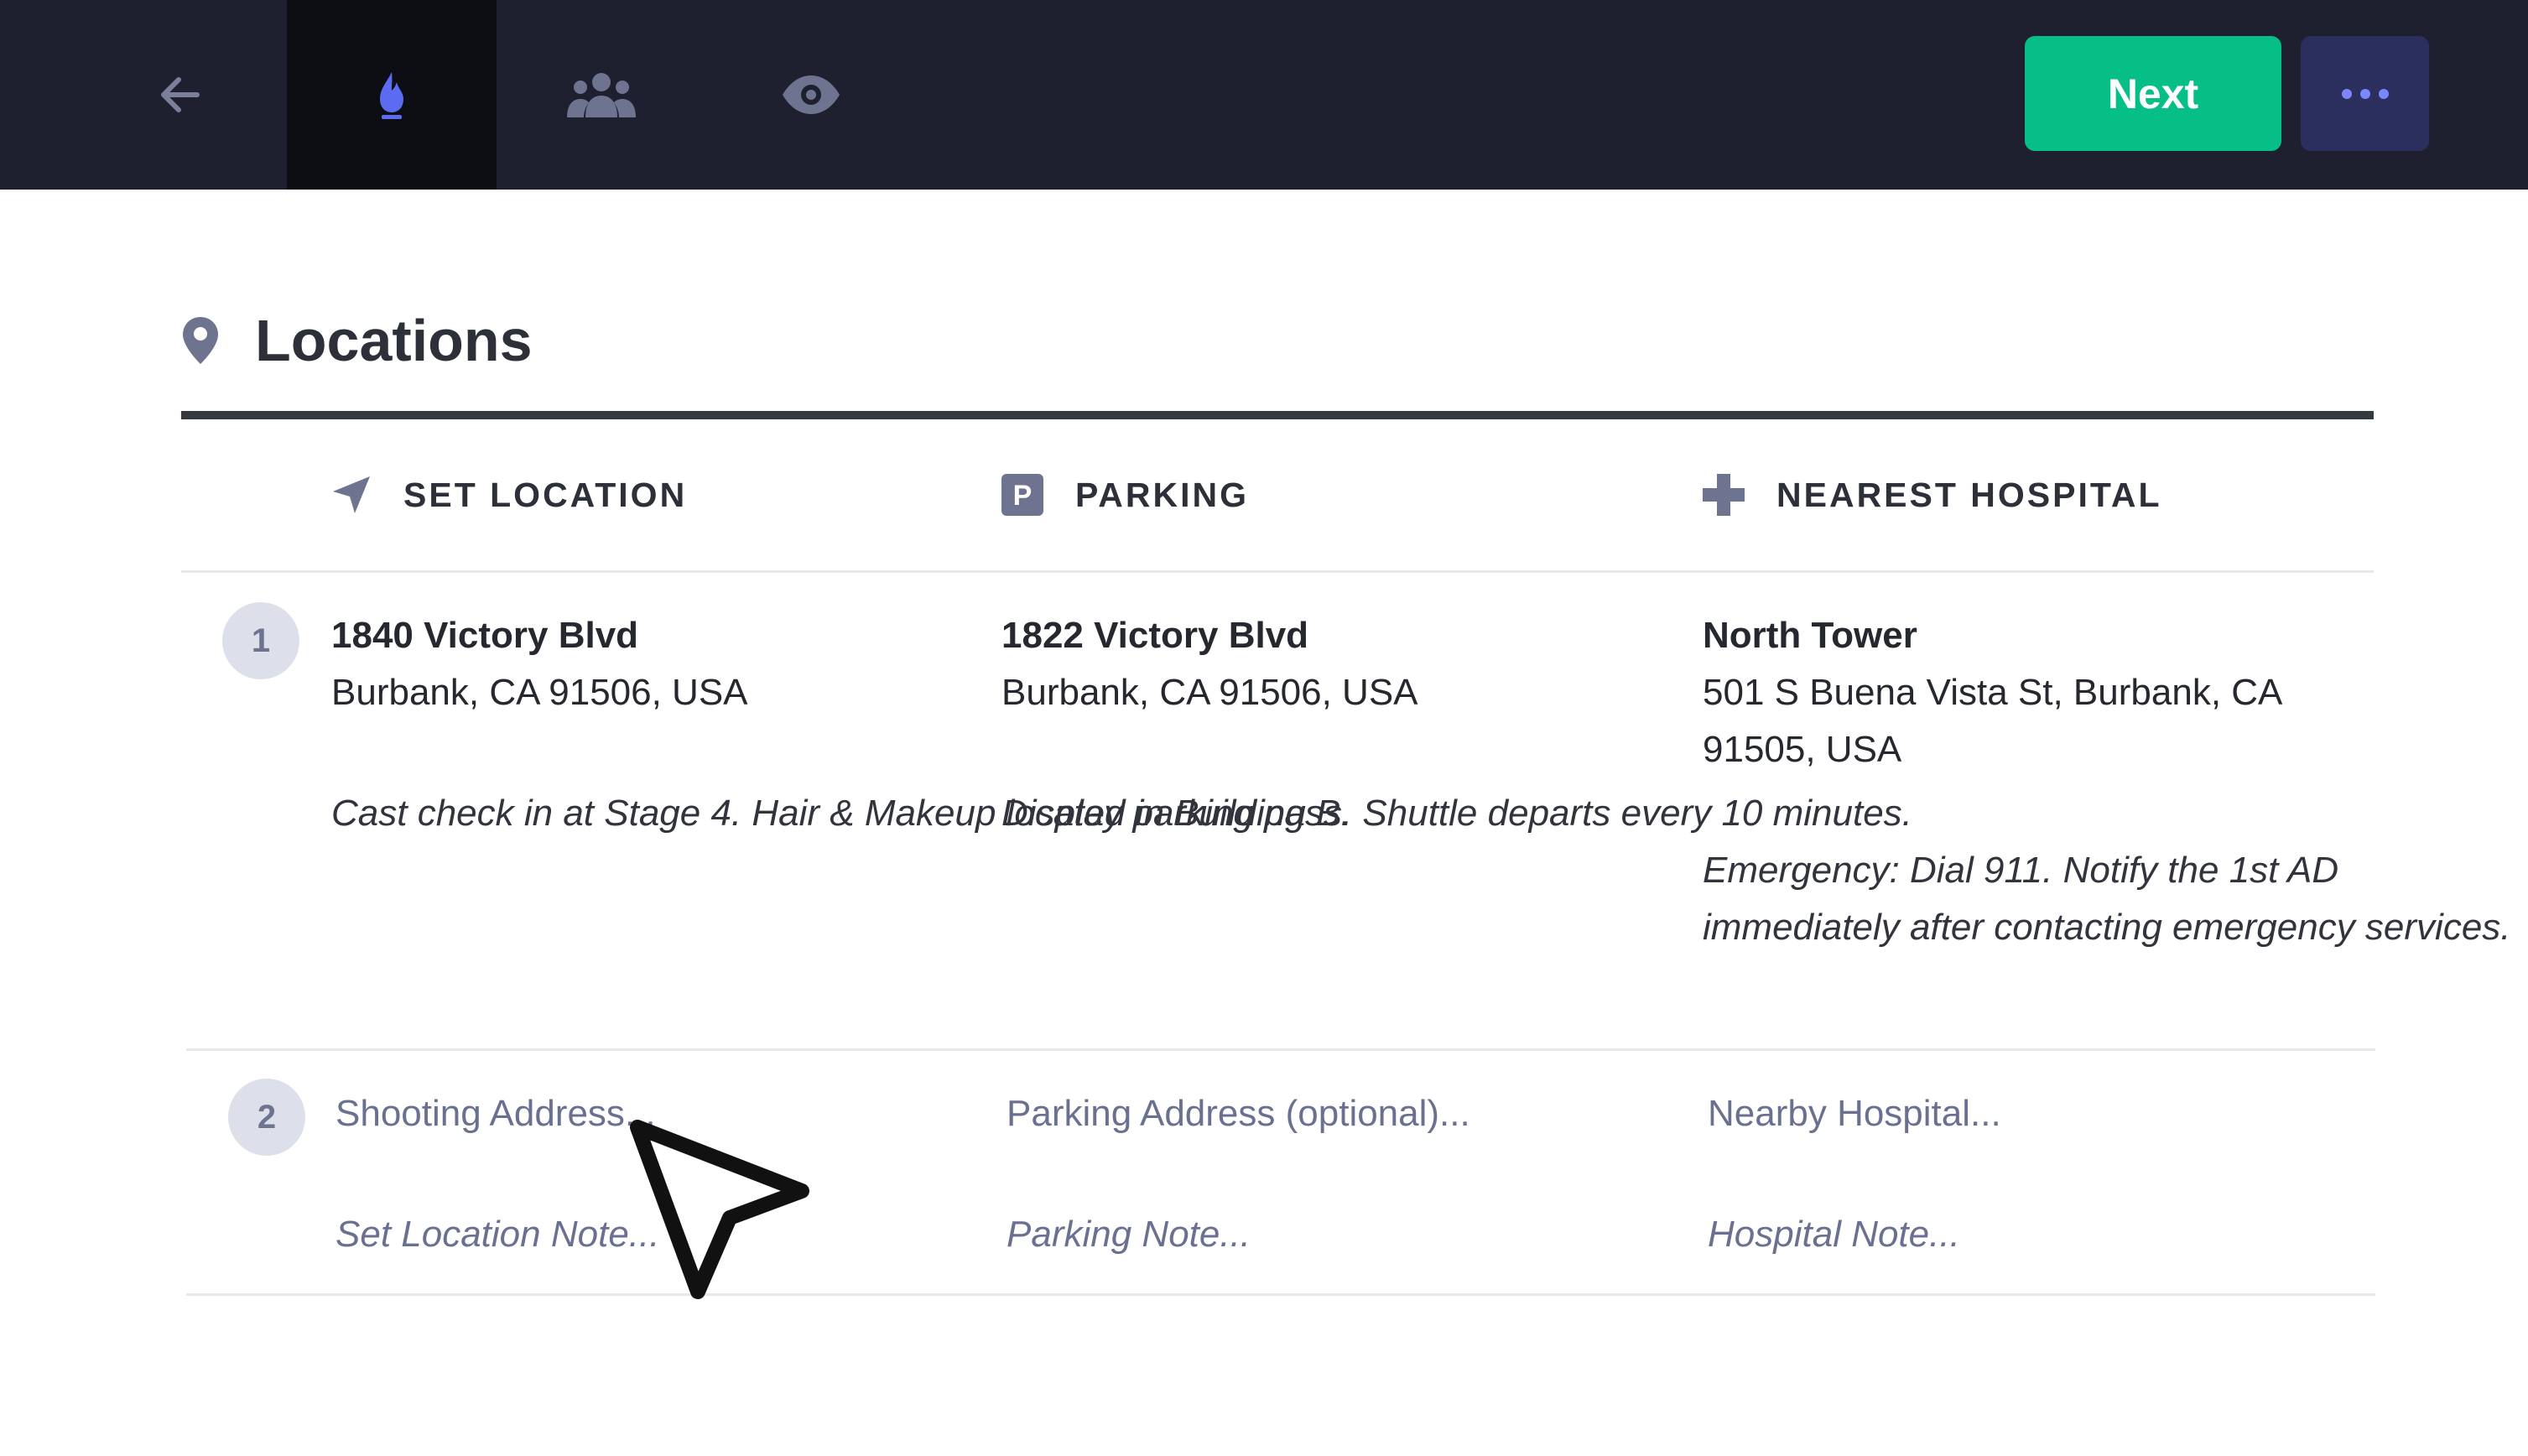  I want to click on title-divider, so click(1277, 415).